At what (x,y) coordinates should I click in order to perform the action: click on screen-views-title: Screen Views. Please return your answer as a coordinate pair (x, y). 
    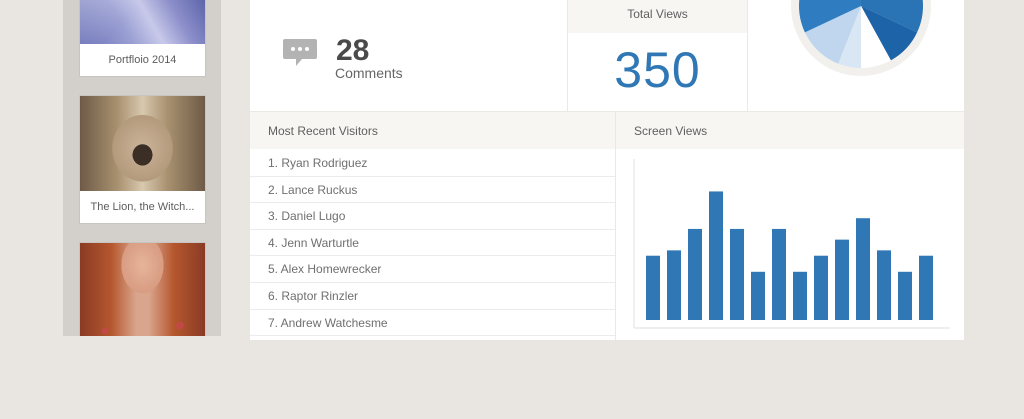
    Looking at the image, I should click on (789, 130).